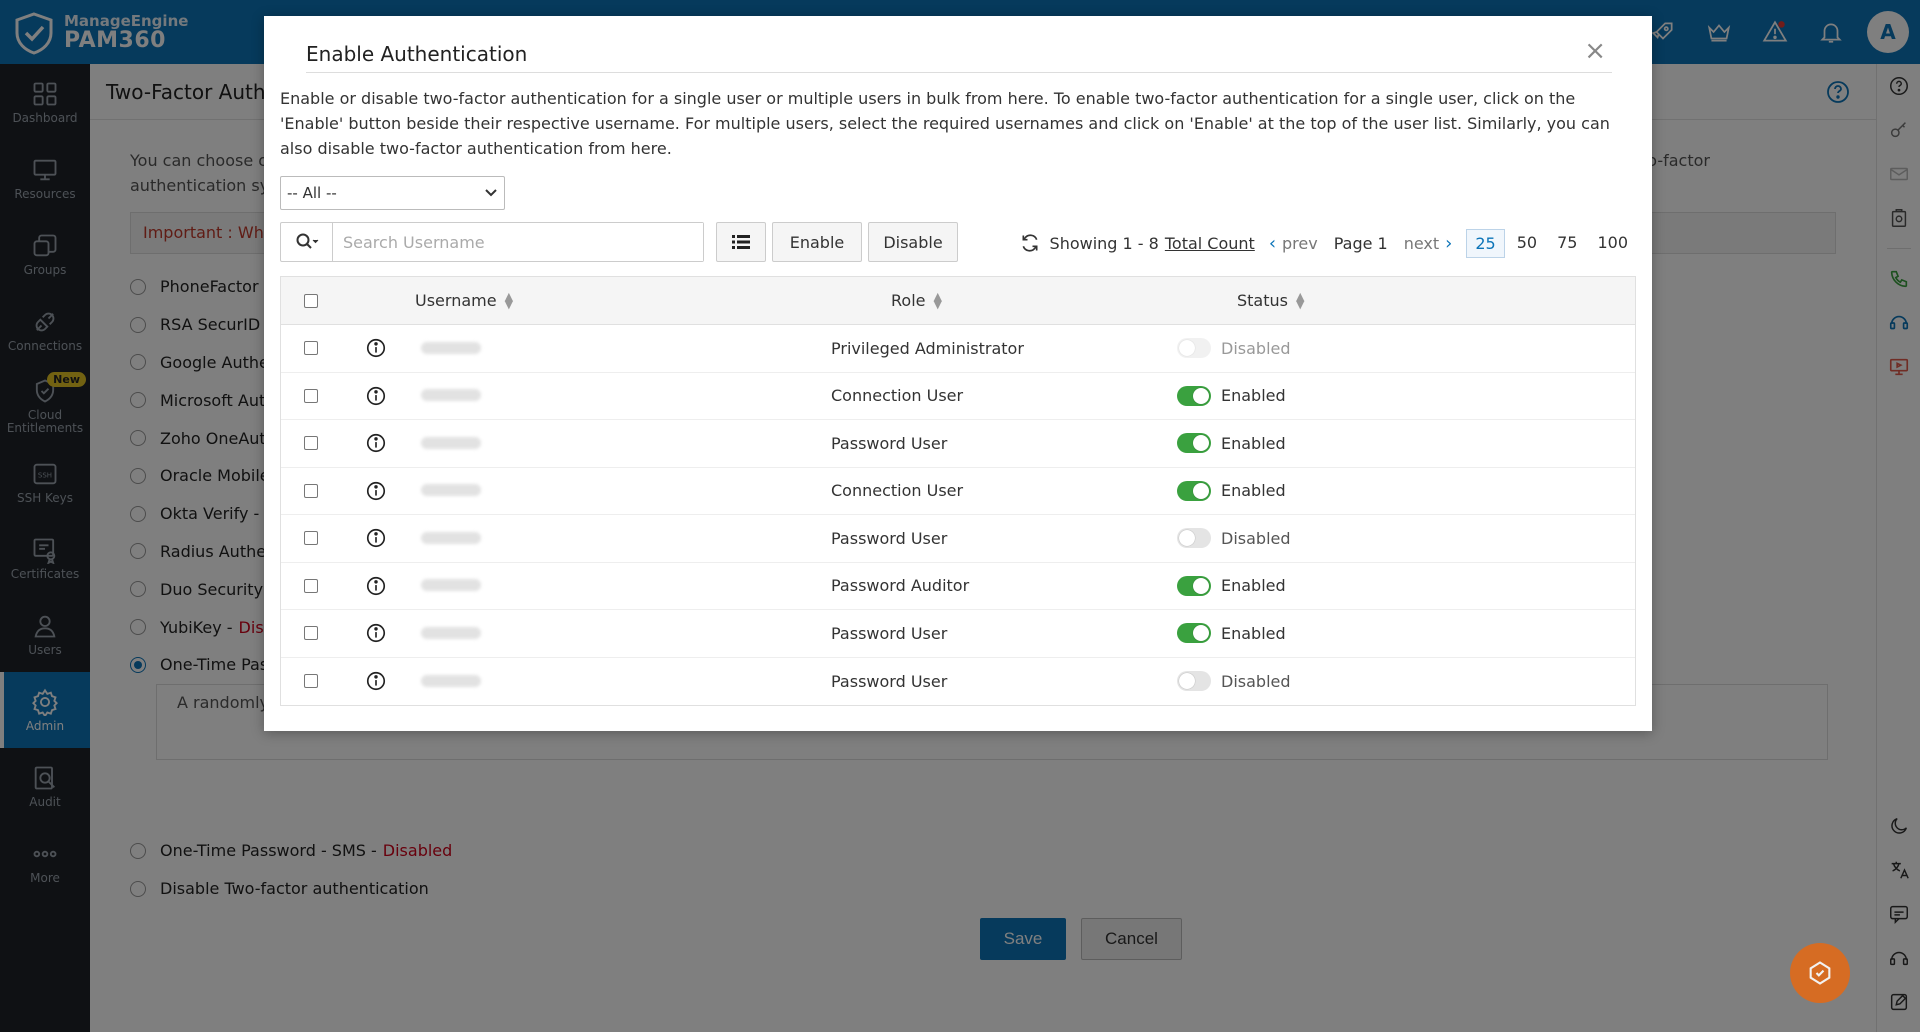 The width and height of the screenshot is (1920, 1032). What do you see at coordinates (1485, 243) in the screenshot?
I see `page-size-option: 25` at bounding box center [1485, 243].